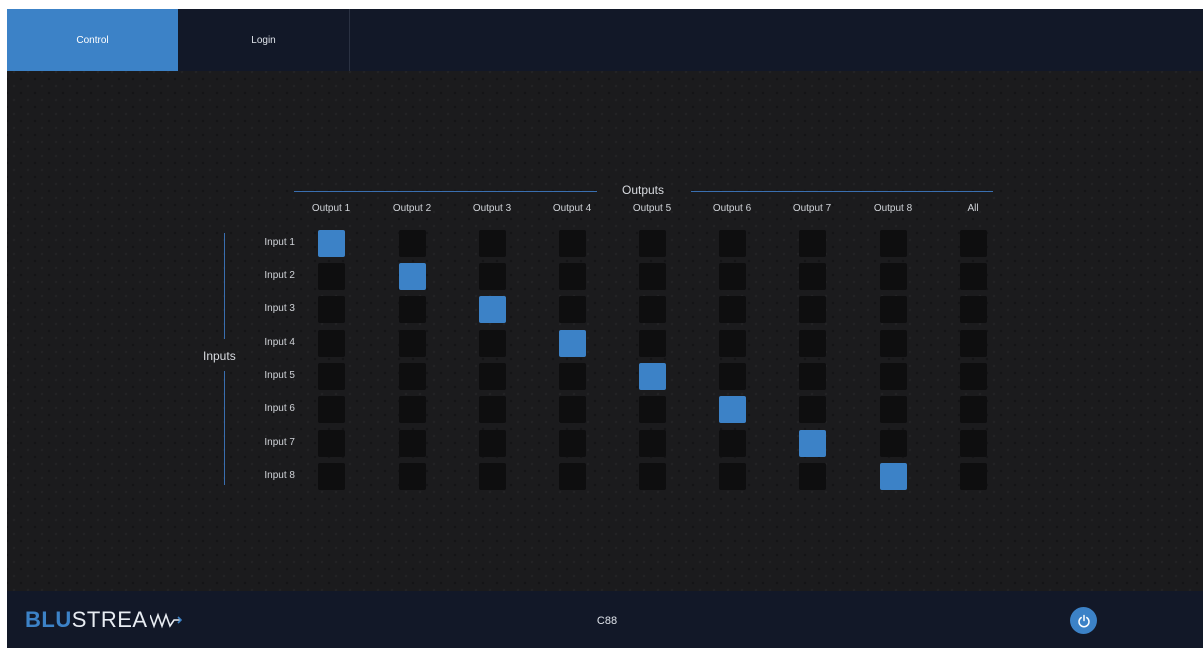 The image size is (1203, 648). I want to click on column-header-output-7: Output 7, so click(812, 208).